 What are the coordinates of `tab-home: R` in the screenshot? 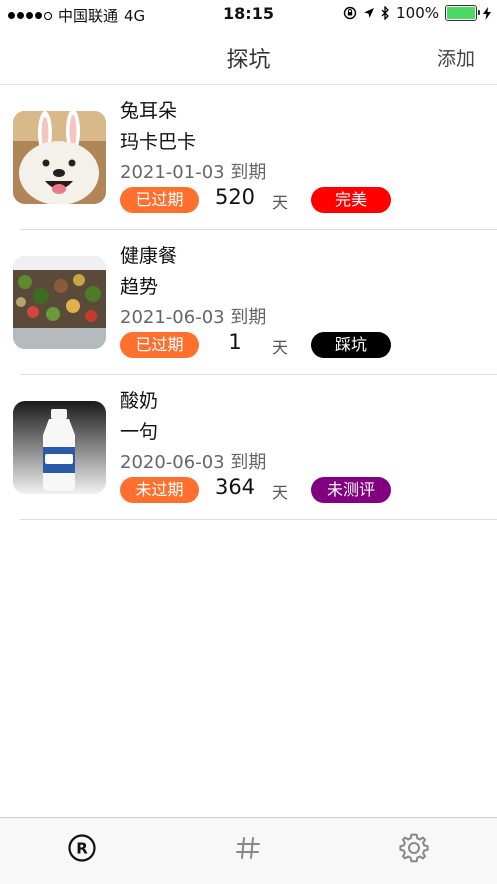 It's located at (82, 848).